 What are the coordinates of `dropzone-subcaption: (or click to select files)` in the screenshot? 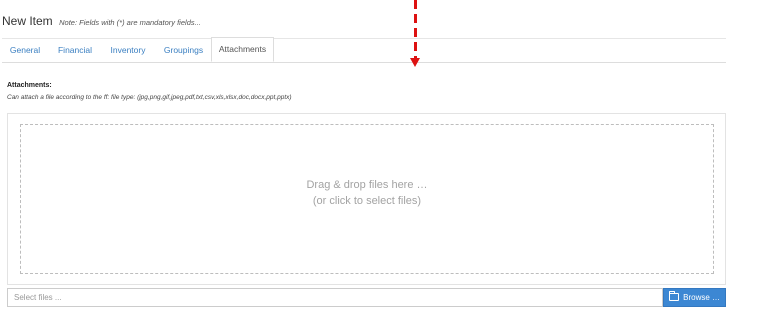 It's located at (367, 201).